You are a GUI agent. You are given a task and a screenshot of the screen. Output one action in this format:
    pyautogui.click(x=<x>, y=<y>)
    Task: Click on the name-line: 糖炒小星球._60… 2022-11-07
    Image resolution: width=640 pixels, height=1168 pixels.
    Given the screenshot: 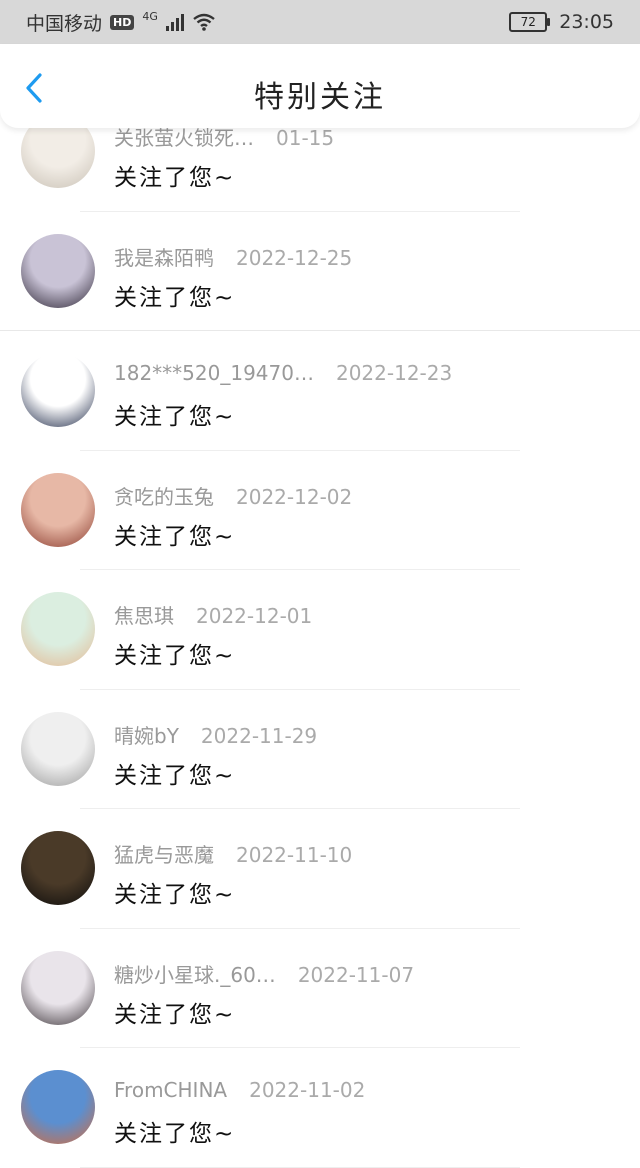 What is the action you would take?
    pyautogui.click(x=264, y=973)
    